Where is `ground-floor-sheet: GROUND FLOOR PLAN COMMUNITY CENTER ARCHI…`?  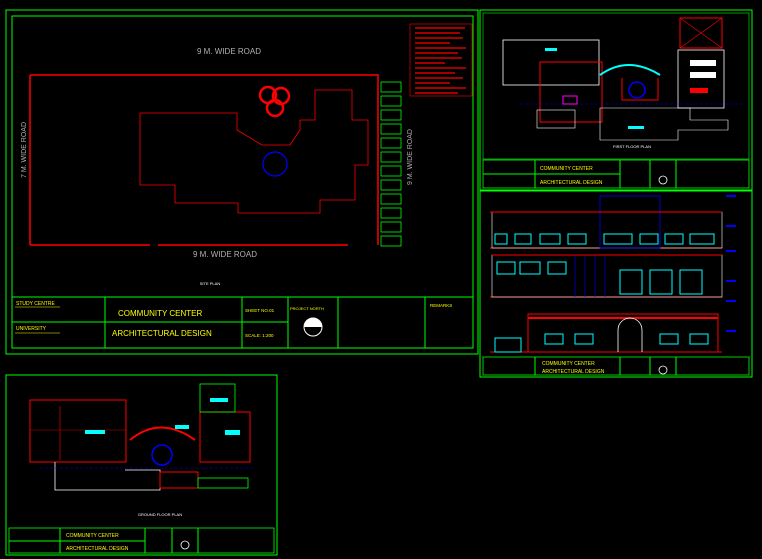 ground-floor-sheet: GROUND FLOOR PLAN COMMUNITY CENTER ARCHI… is located at coordinates (141, 465).